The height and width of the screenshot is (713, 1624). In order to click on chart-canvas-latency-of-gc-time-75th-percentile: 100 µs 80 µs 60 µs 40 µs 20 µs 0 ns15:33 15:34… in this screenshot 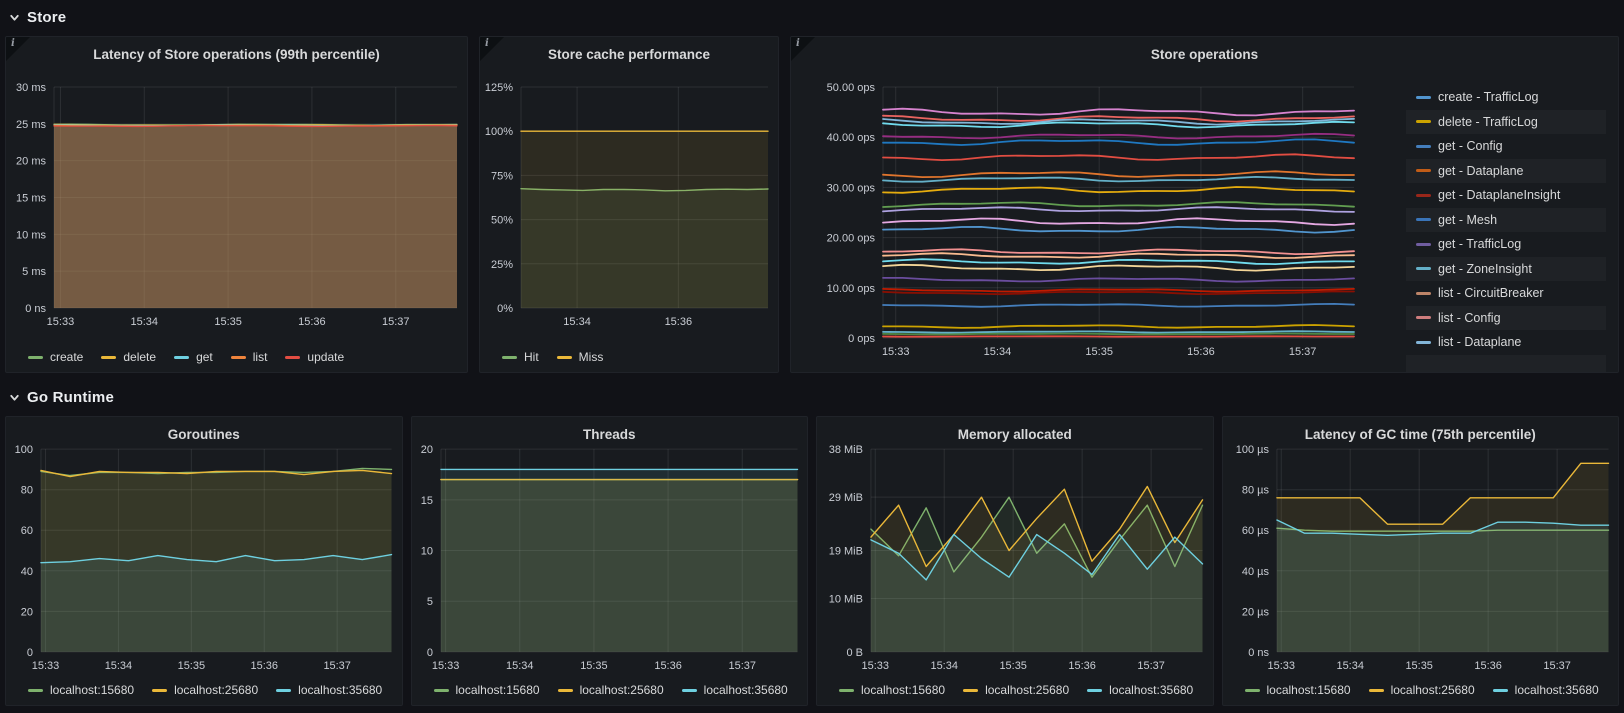, I will do `click(1421, 560)`.